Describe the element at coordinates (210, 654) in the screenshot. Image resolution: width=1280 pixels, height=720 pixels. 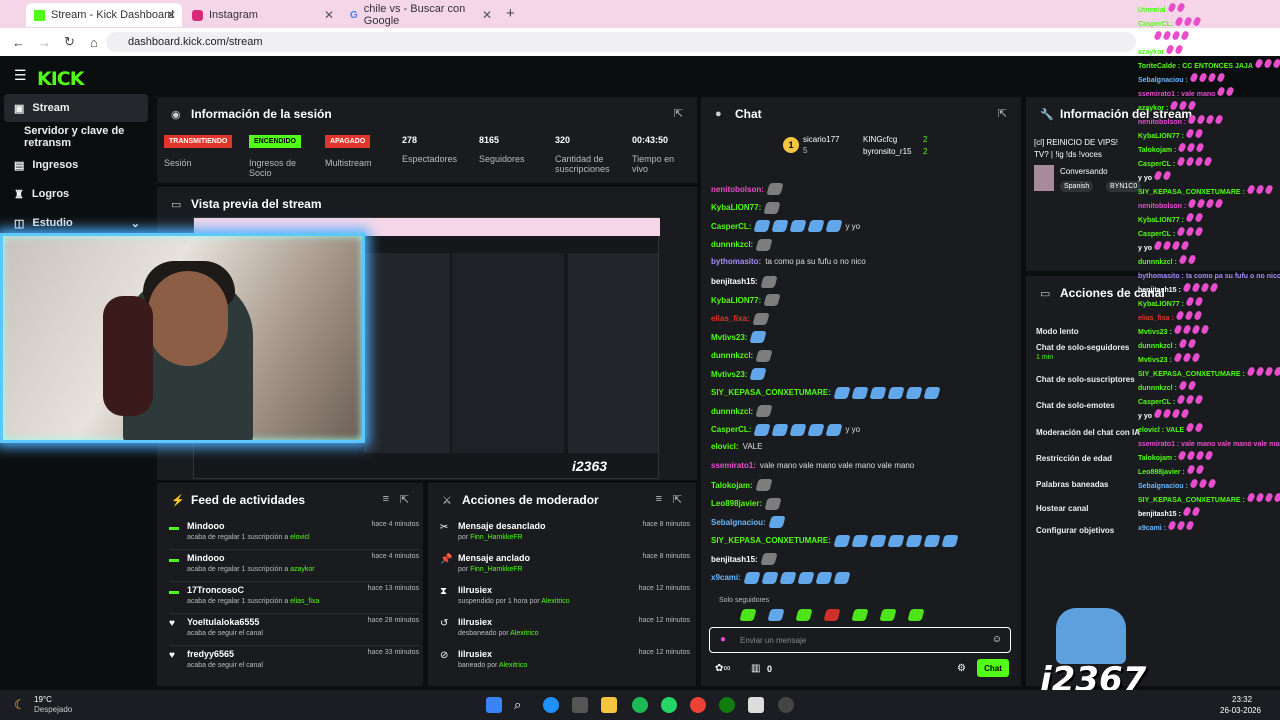
I see `feed-user: fredyy6565` at that location.